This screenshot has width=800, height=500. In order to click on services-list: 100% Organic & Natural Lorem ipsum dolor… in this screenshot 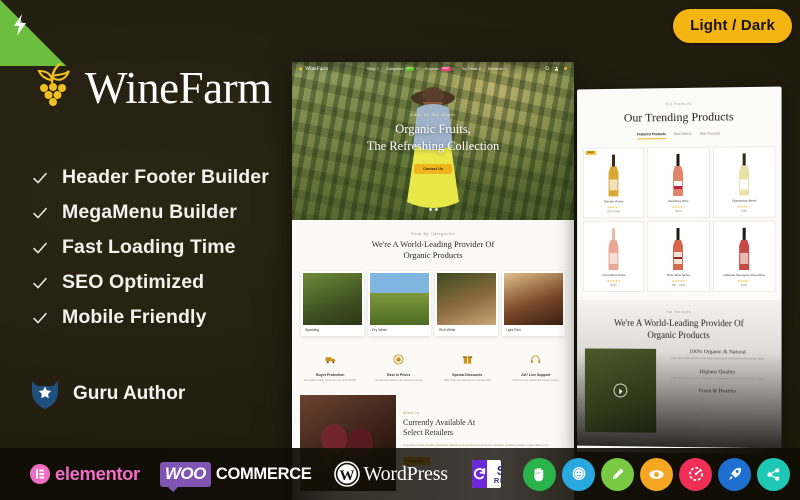, I will do `click(717, 391)`.